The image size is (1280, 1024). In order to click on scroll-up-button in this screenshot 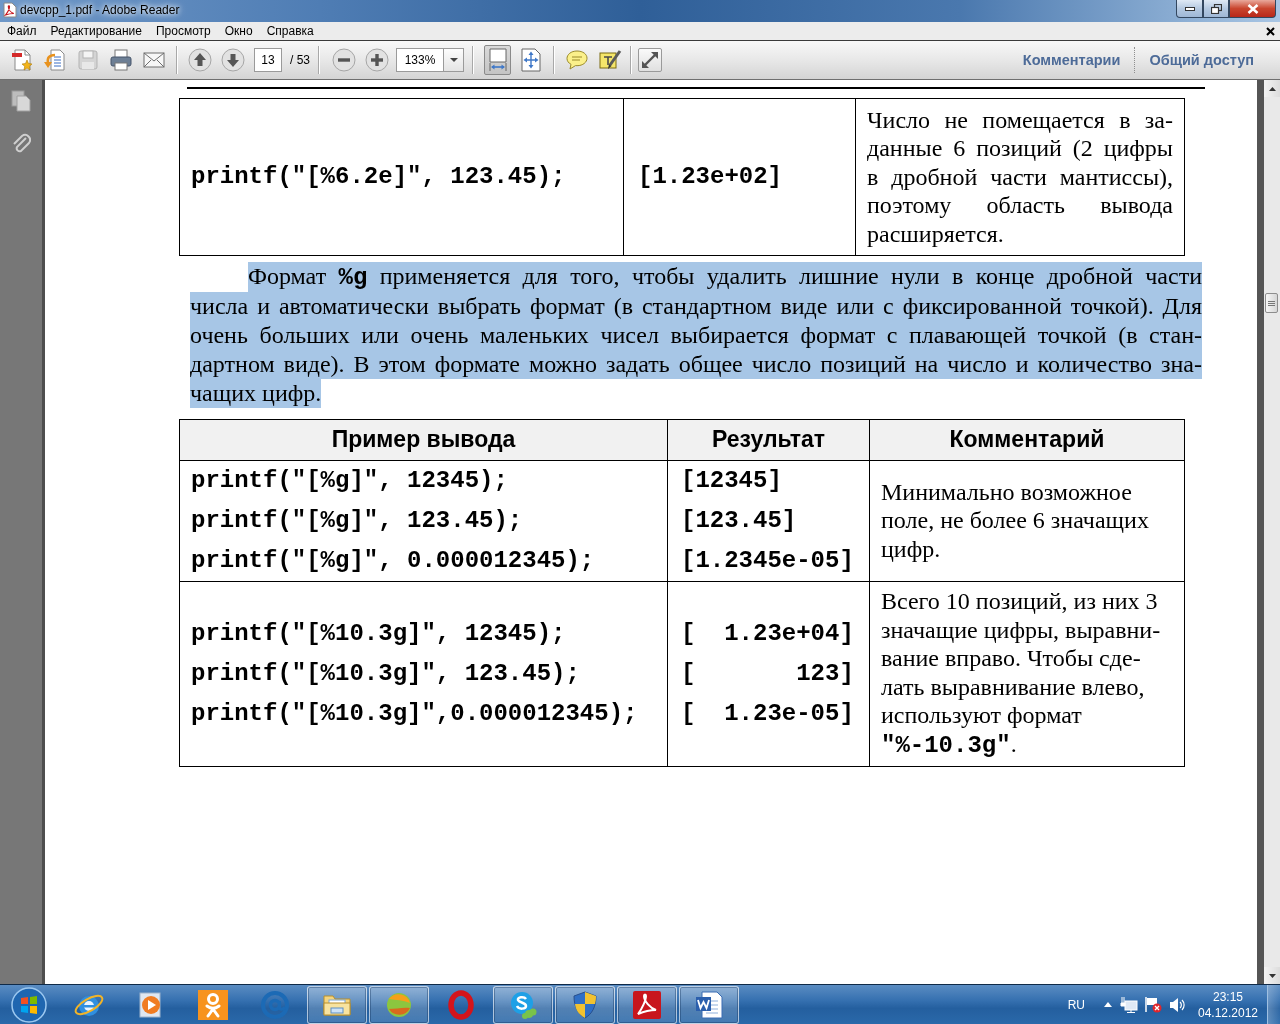, I will do `click(1272, 88)`.